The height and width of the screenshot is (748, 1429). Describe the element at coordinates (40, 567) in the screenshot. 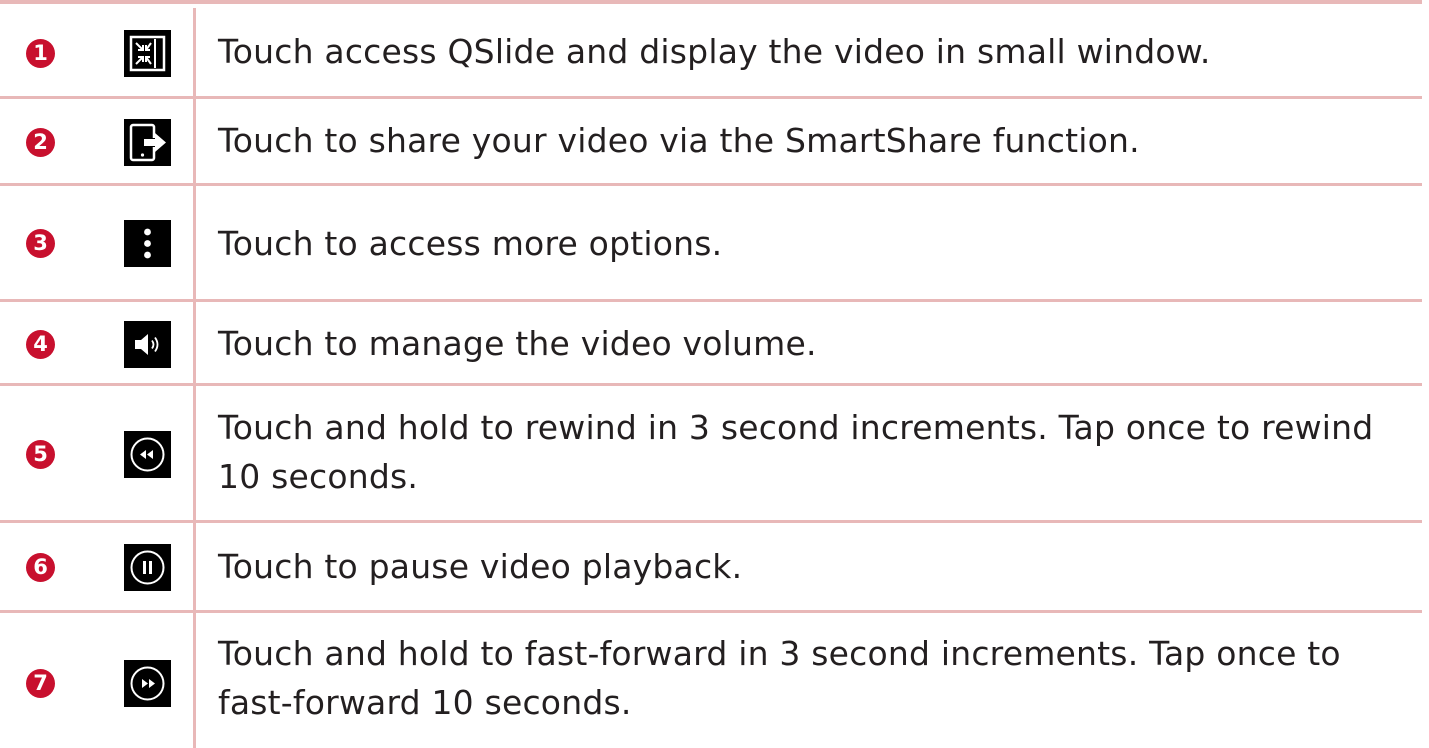

I see `row-number-badge: 6` at that location.